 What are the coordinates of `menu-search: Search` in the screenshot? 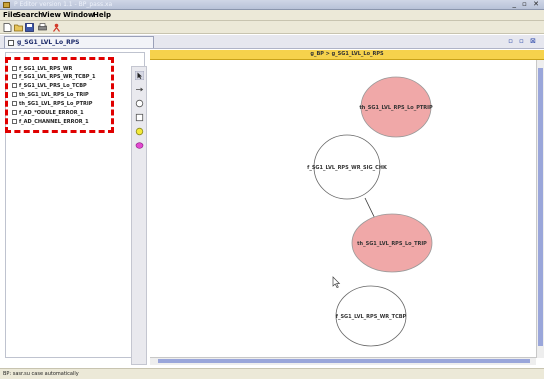 It's located at (29, 15).